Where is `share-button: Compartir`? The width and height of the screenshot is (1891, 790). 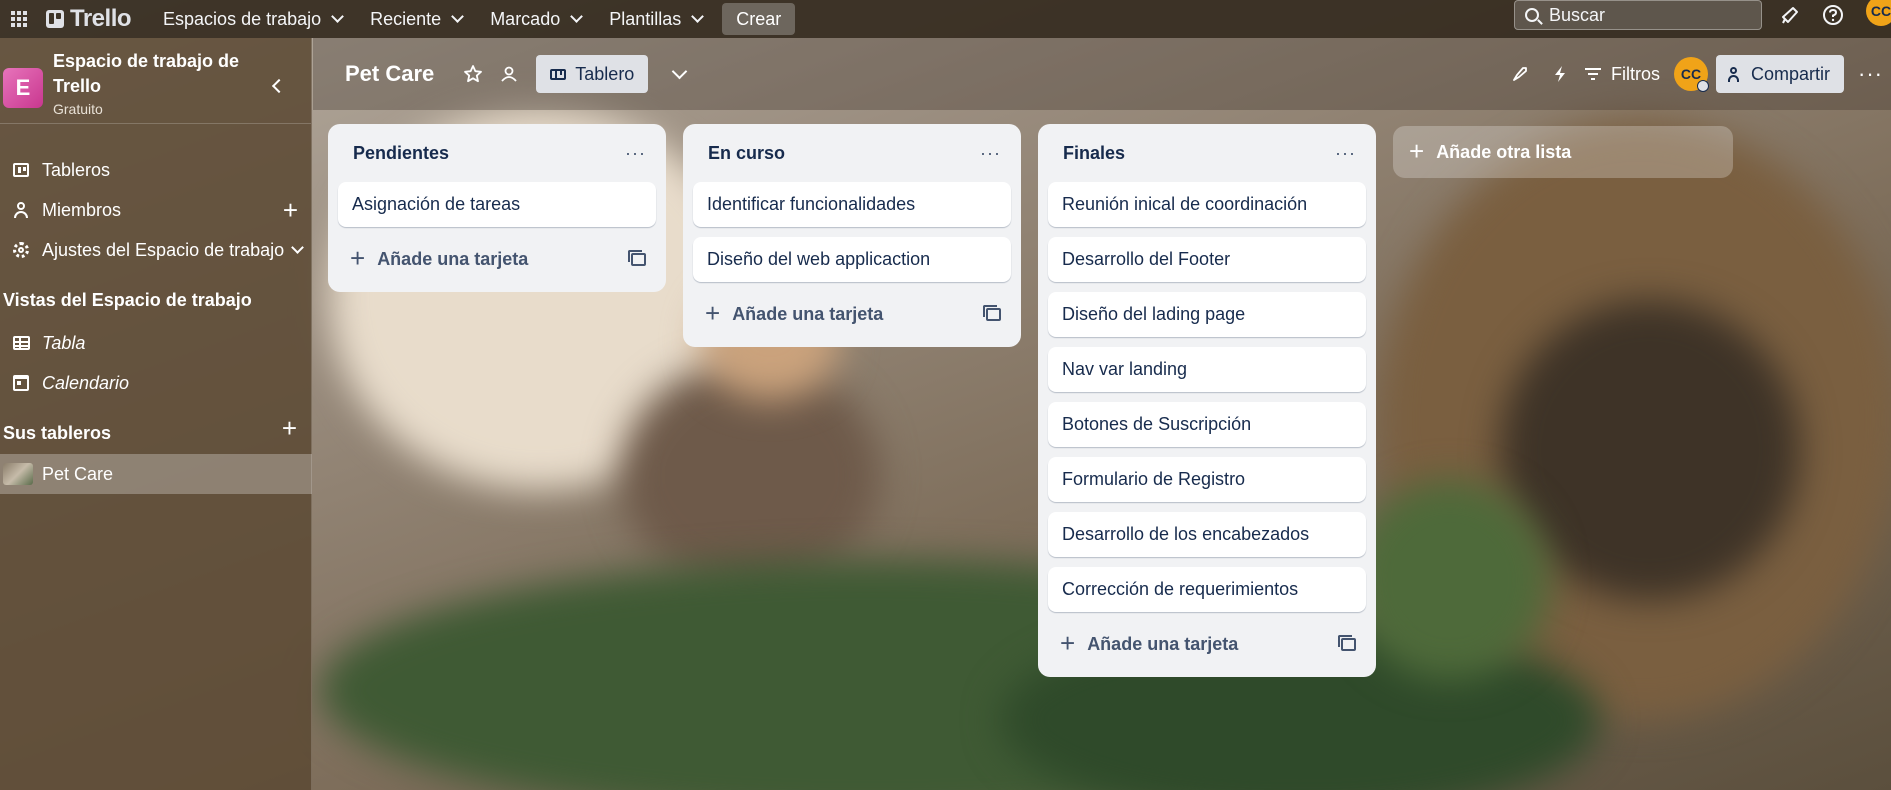 share-button: Compartir is located at coordinates (1780, 74).